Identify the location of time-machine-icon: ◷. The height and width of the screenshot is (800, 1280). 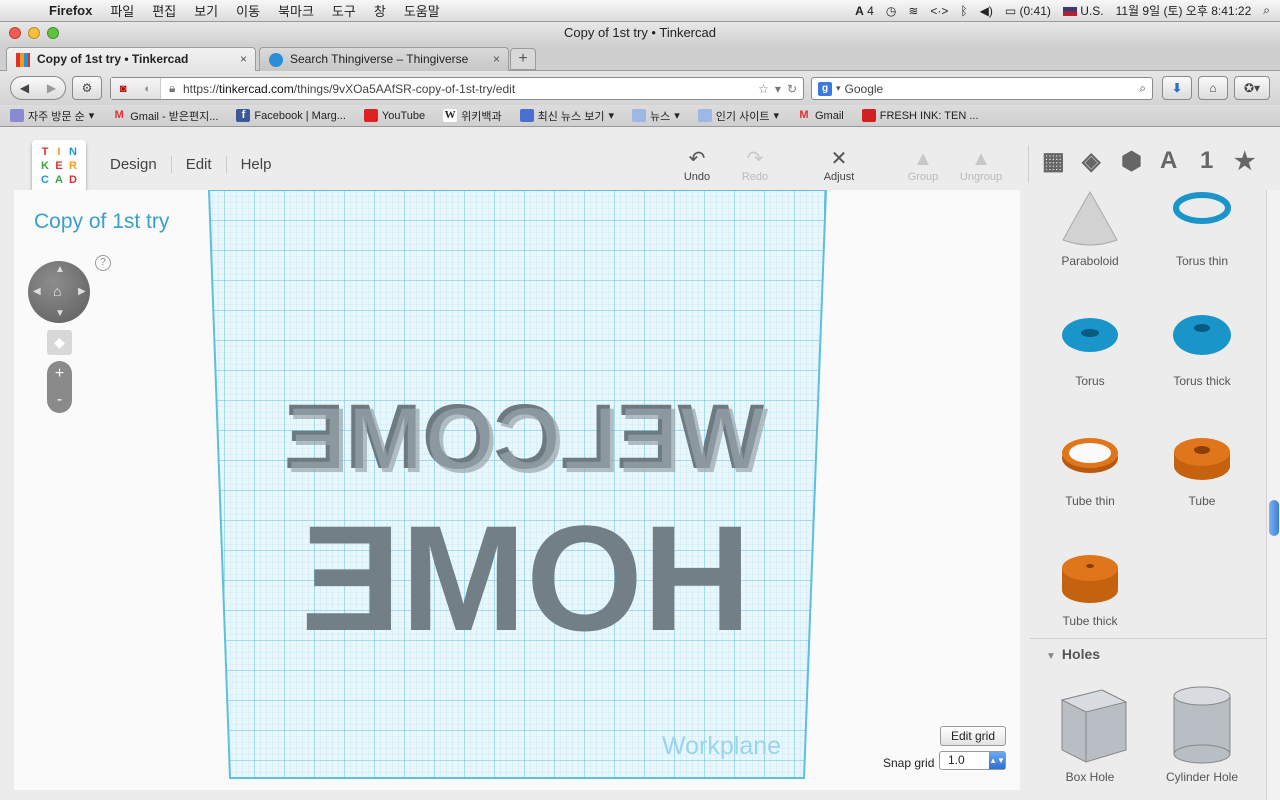
(891, 11).